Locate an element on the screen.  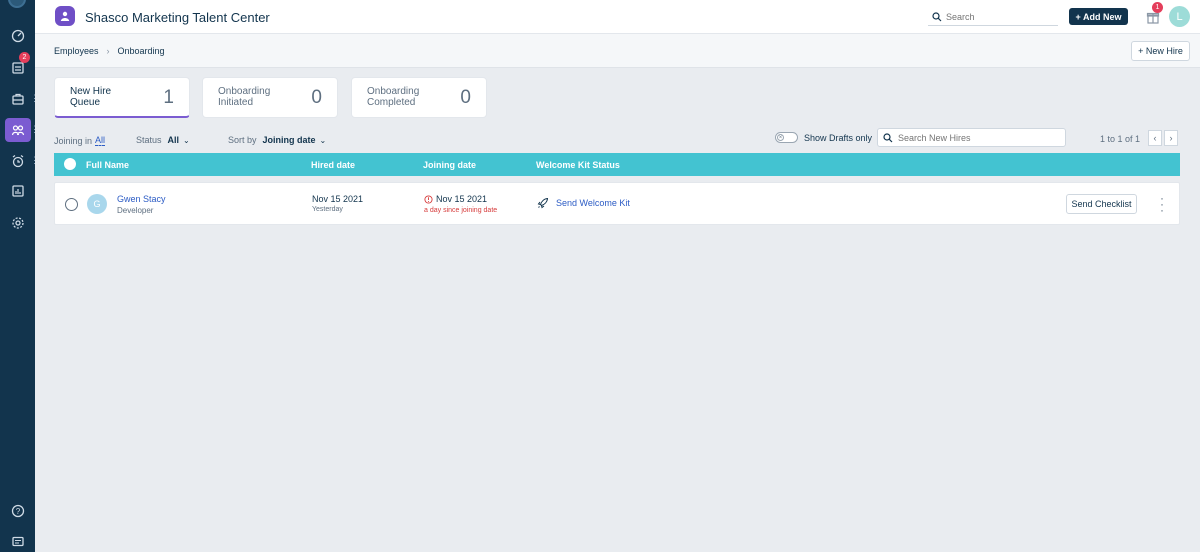
joining-date-cell: Nov 15 2021 is located at coordinates (455, 199).